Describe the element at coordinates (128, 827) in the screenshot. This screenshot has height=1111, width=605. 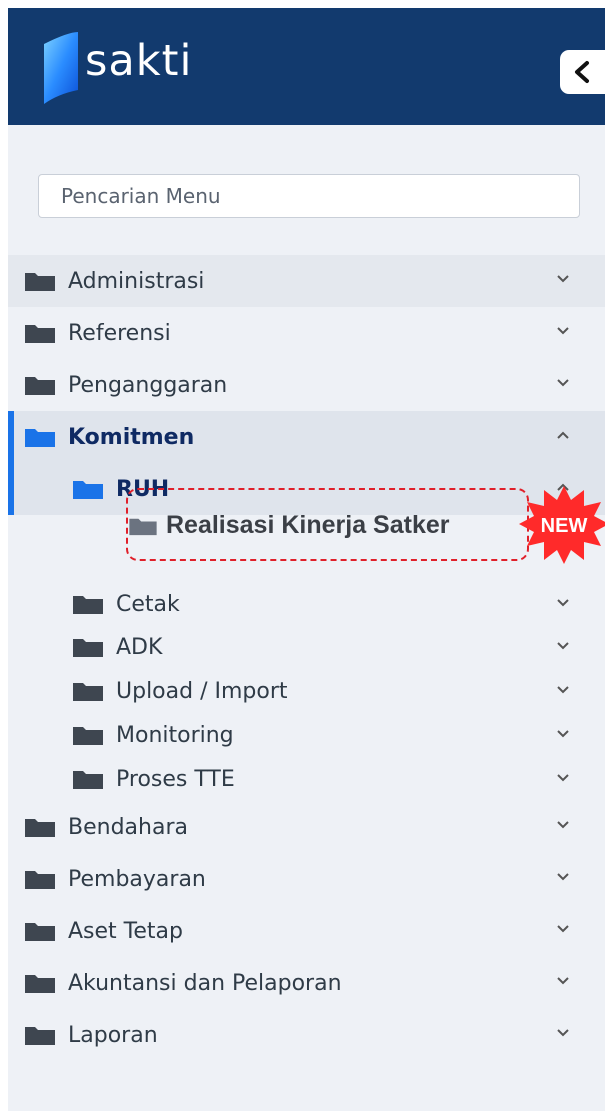
I see `menu-label: Bendahara` at that location.